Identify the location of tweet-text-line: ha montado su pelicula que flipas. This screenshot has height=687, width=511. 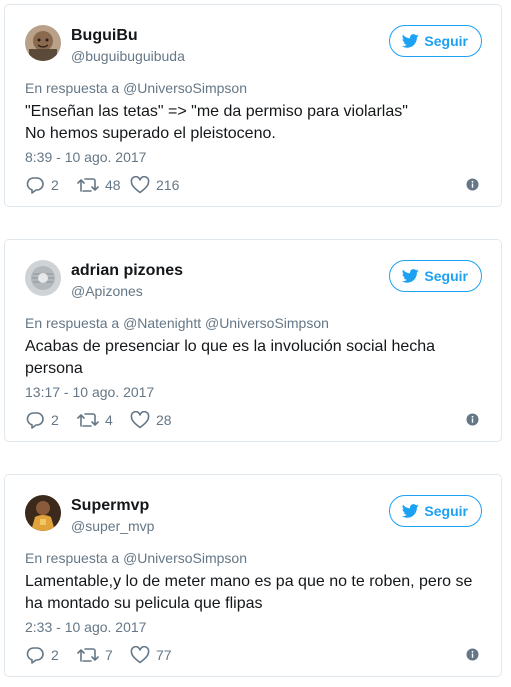
(144, 603).